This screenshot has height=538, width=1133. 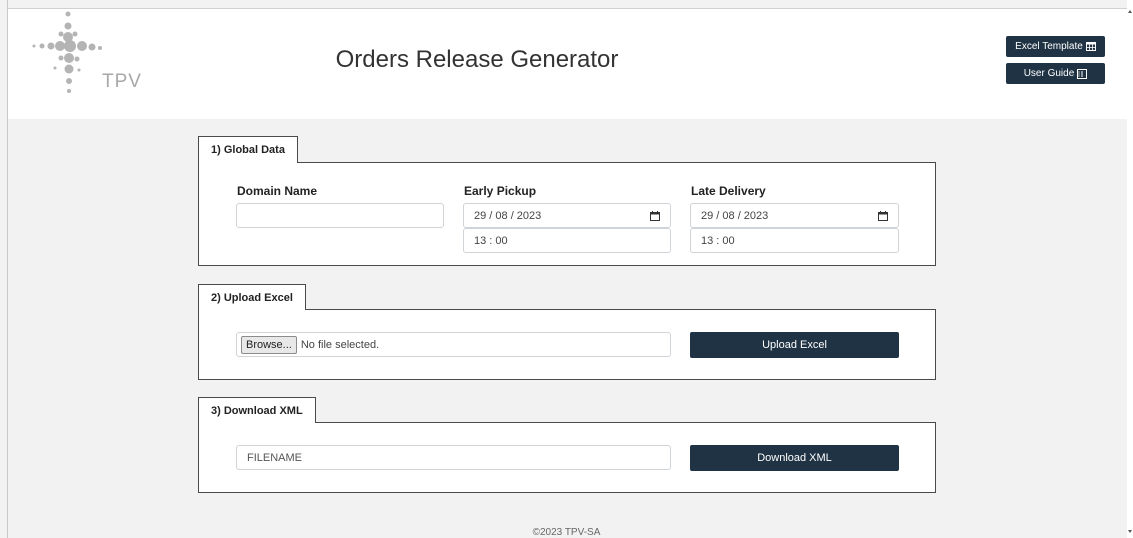 I want to click on late-delivery-time-field: 13 : 00, so click(x=794, y=240).